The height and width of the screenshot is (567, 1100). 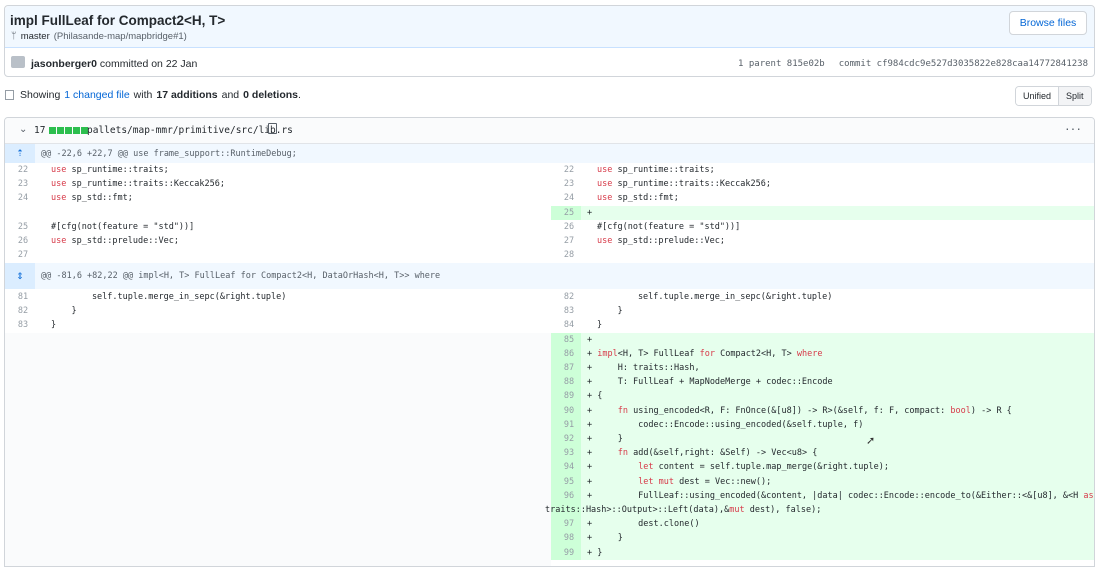 What do you see at coordinates (68, 130) in the screenshot?
I see `diffstat-bars` at bounding box center [68, 130].